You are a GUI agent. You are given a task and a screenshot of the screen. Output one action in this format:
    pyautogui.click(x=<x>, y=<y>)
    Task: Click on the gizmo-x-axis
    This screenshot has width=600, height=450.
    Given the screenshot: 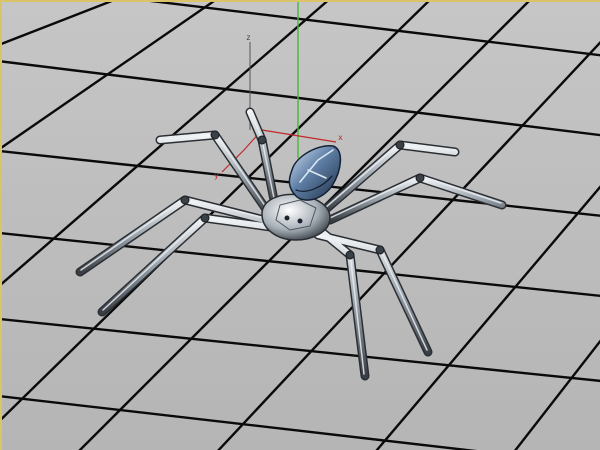 What is the action you would take?
    pyautogui.click(x=299, y=136)
    